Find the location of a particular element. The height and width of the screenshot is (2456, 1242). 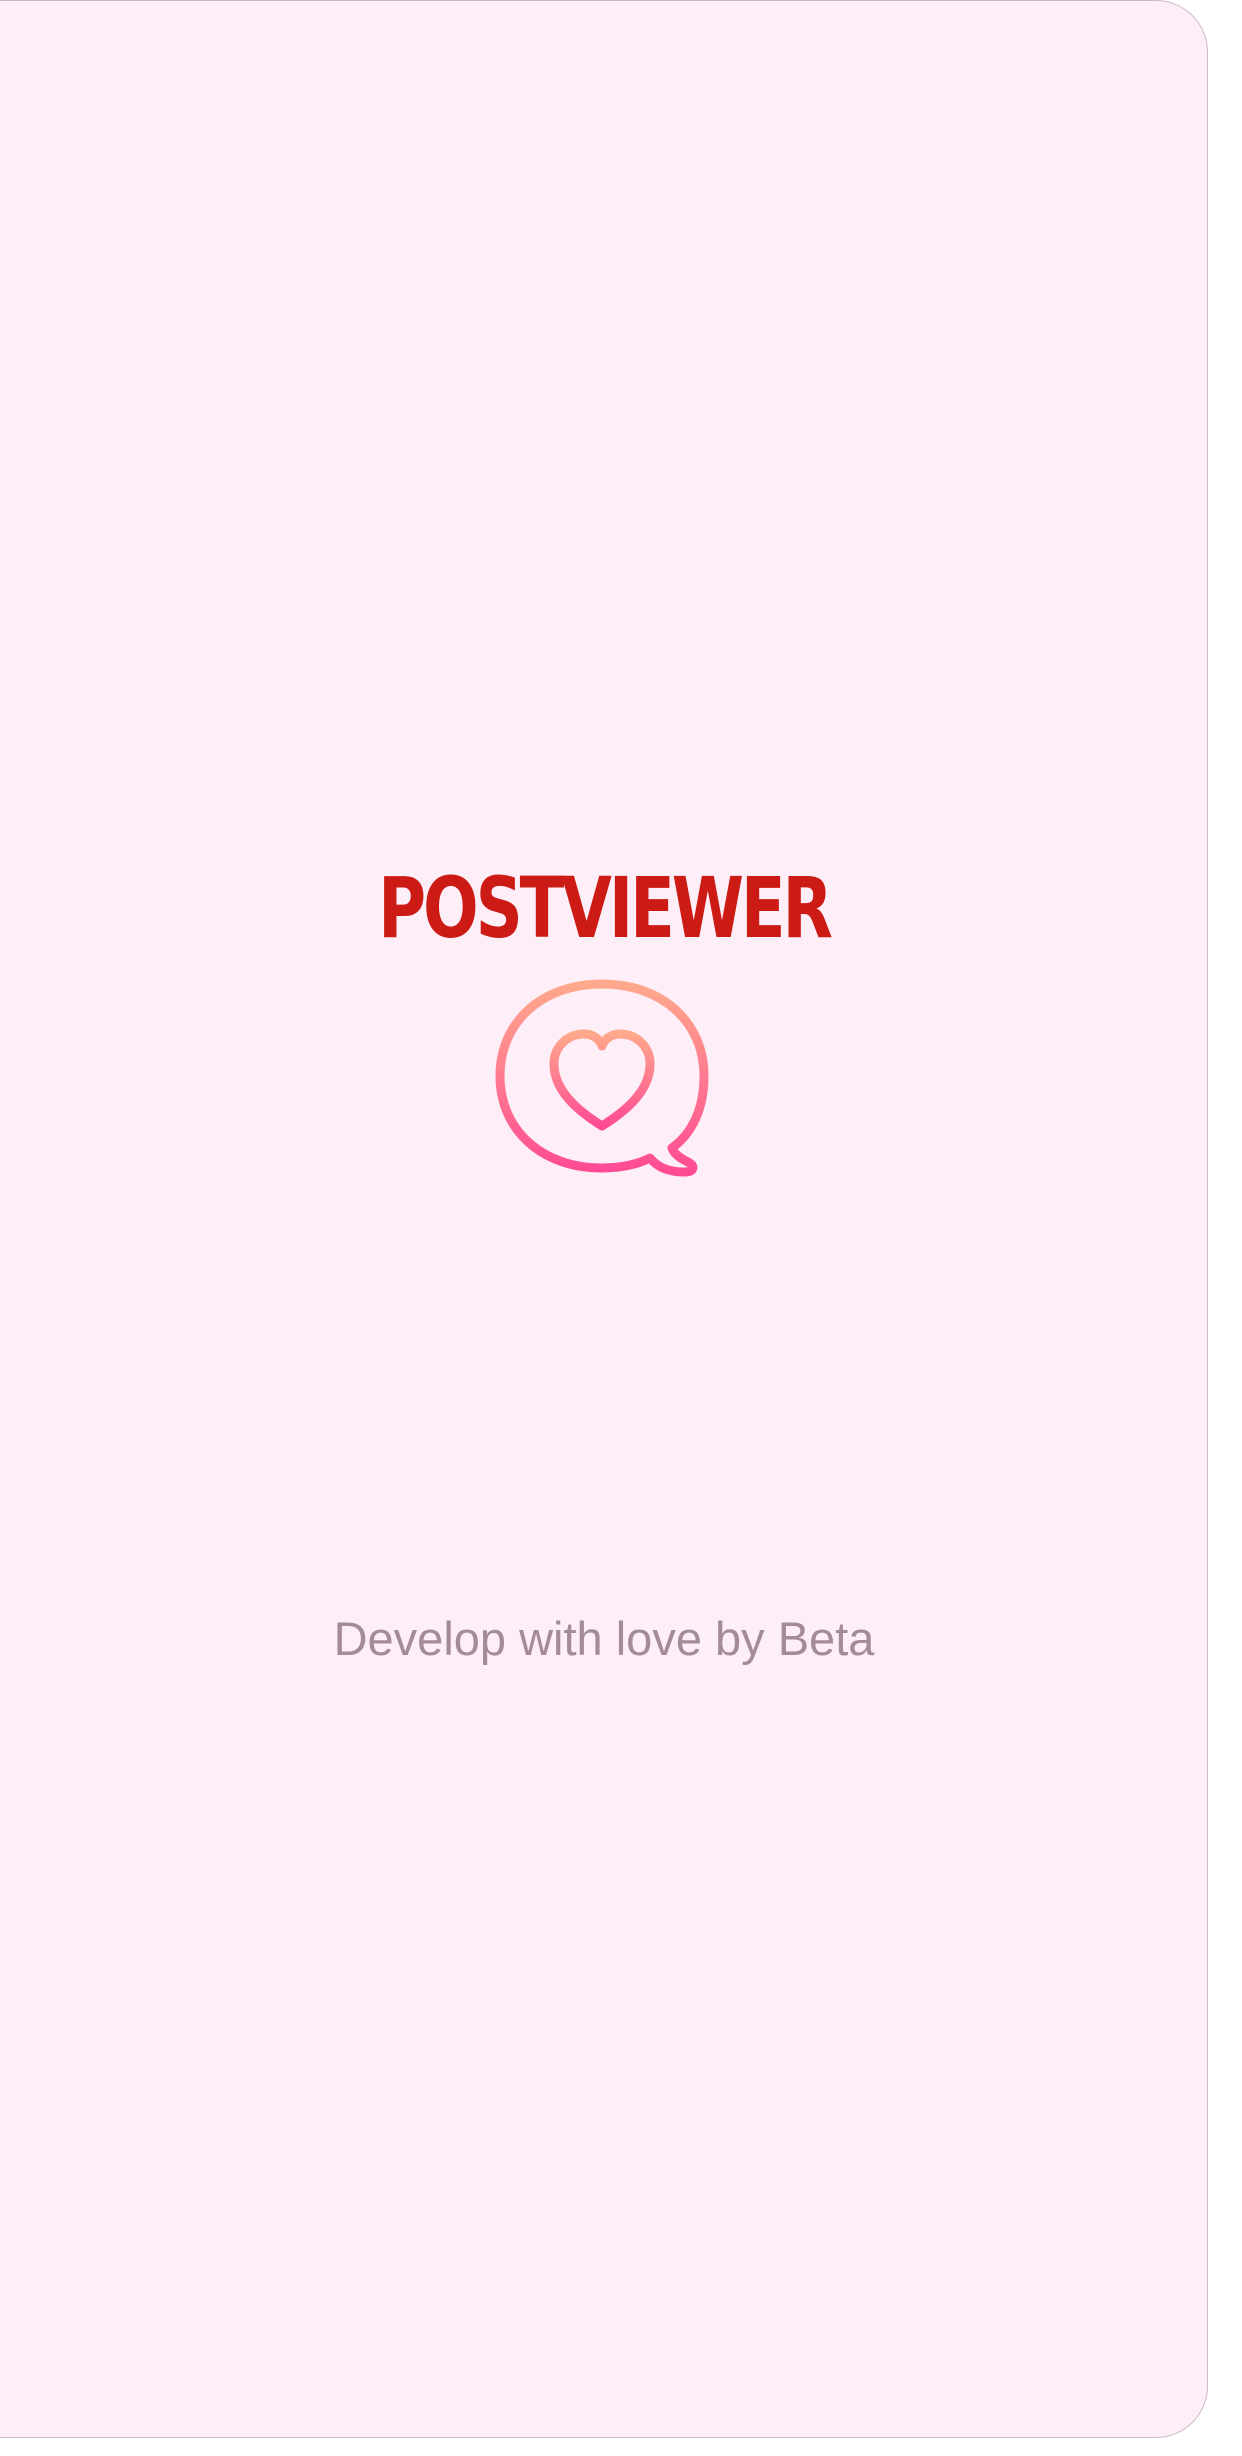

chat-bubble-heart-icon is located at coordinates (602, 1078).